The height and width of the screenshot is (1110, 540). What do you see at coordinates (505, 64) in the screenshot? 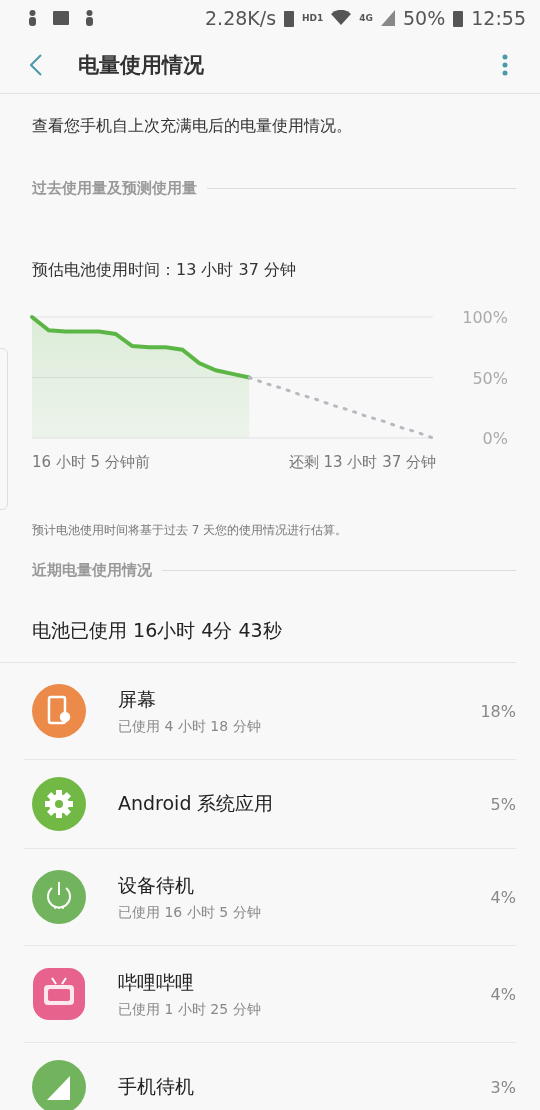
I see `more-icon` at bounding box center [505, 64].